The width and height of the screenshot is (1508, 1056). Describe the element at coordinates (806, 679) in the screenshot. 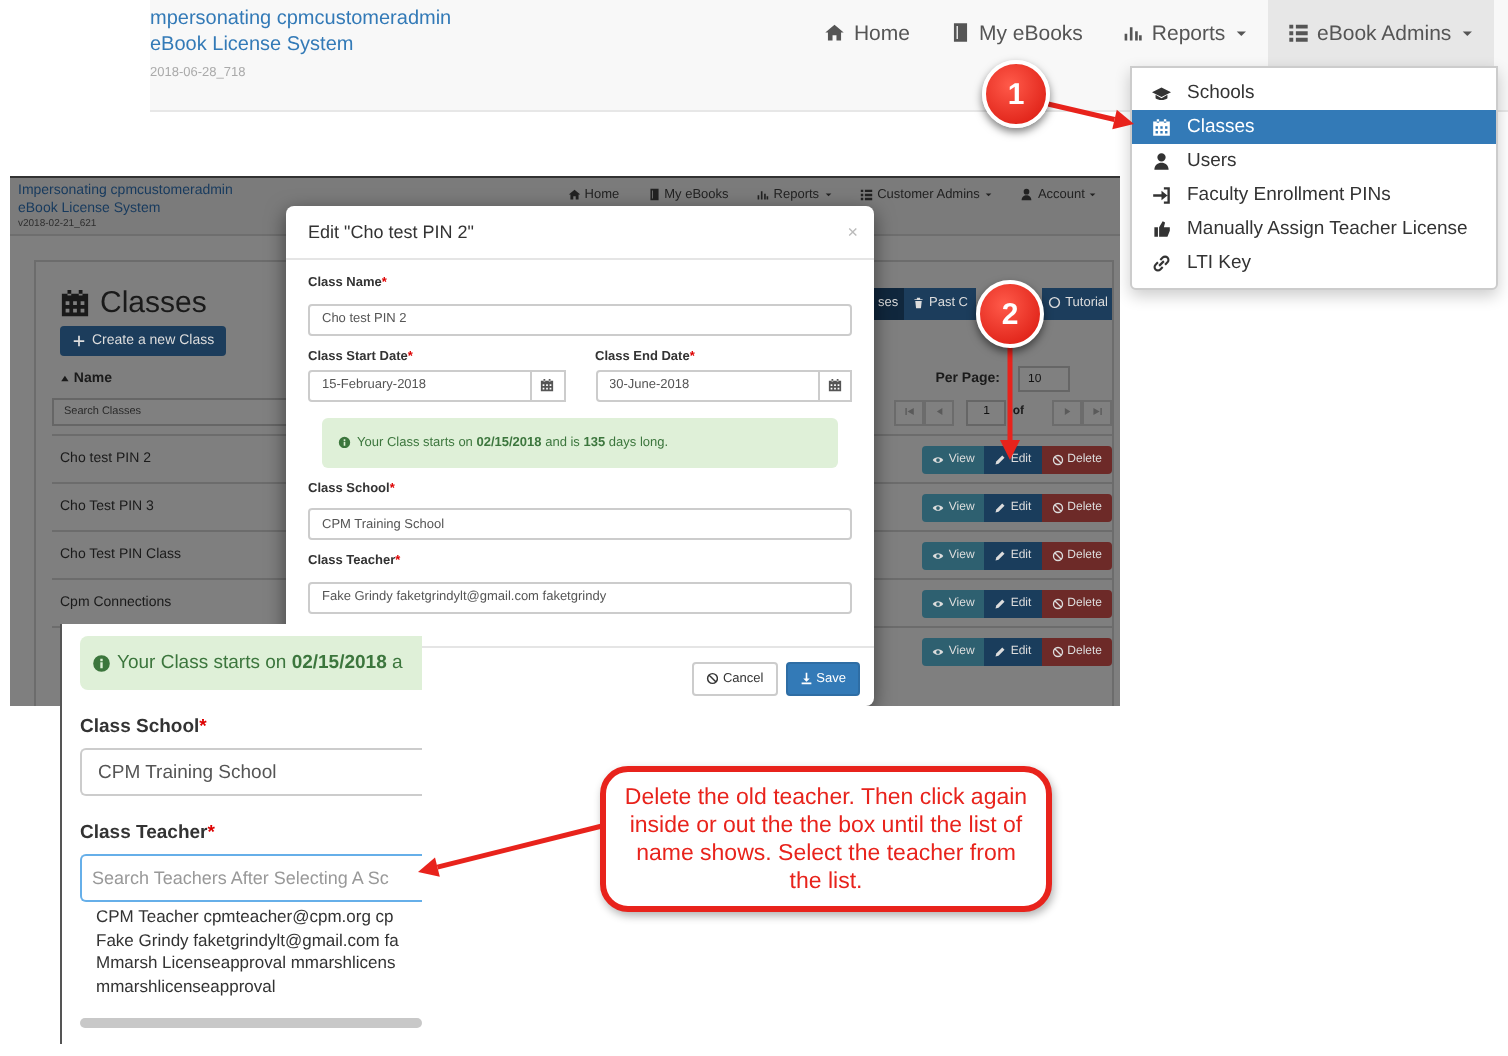

I see `download-icon` at that location.